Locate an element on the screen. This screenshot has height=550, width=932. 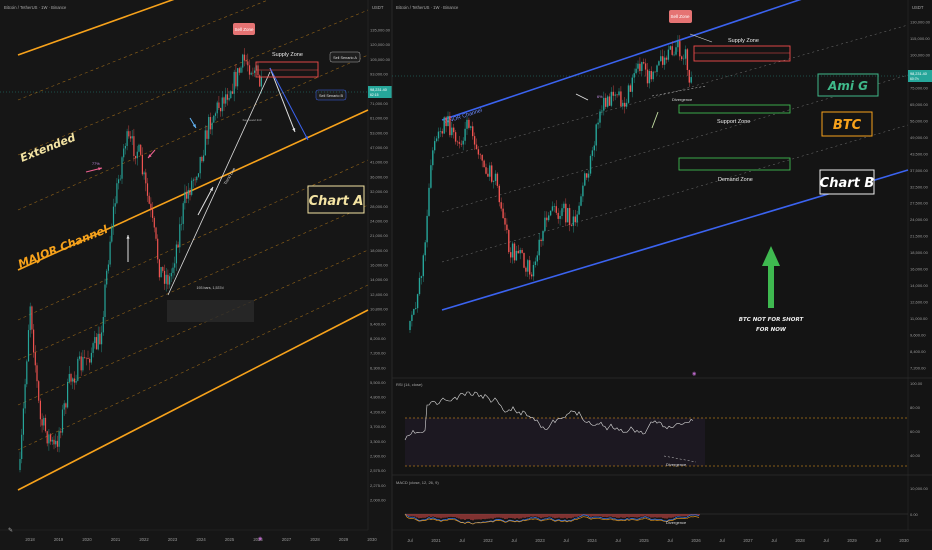
macd-tick: 0.00 is located at coordinates (914, 514).